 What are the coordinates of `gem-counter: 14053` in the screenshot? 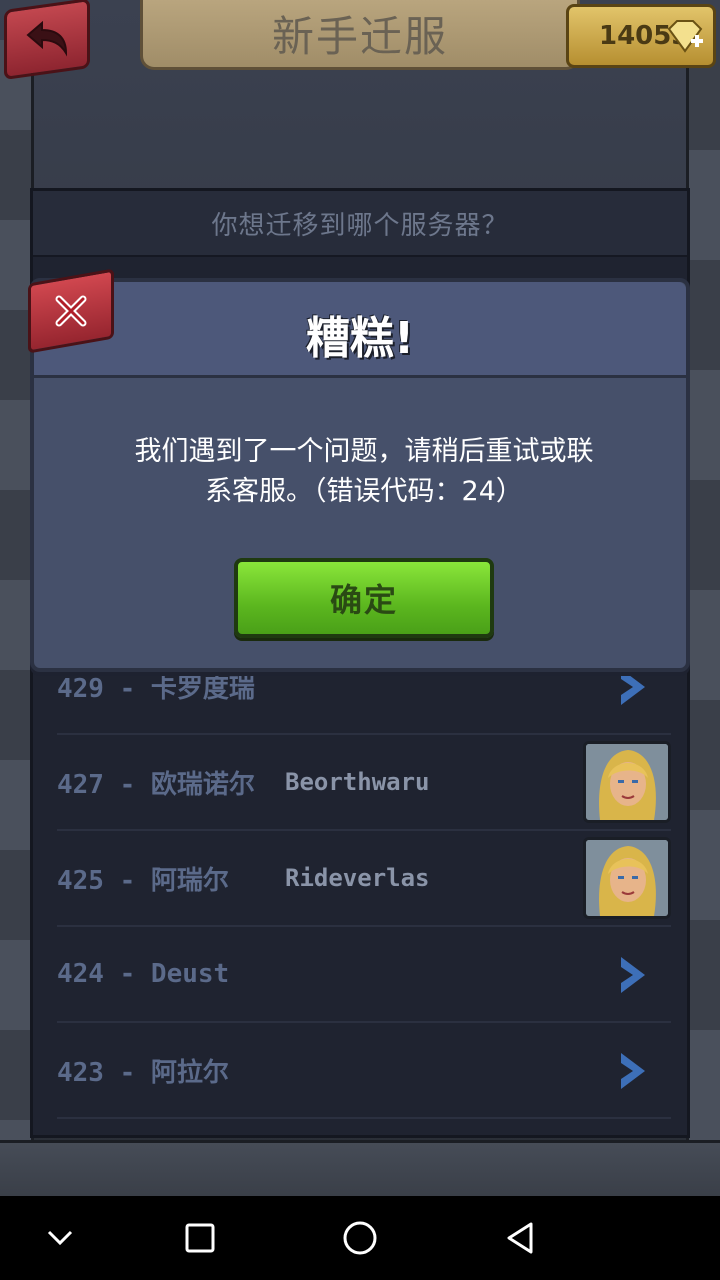 It's located at (641, 36).